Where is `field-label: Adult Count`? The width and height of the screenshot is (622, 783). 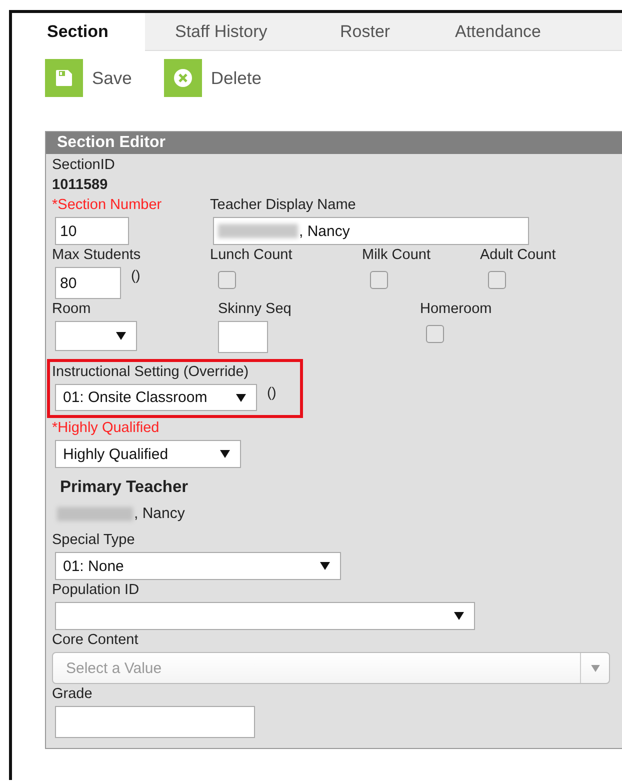
field-label: Adult Count is located at coordinates (518, 255).